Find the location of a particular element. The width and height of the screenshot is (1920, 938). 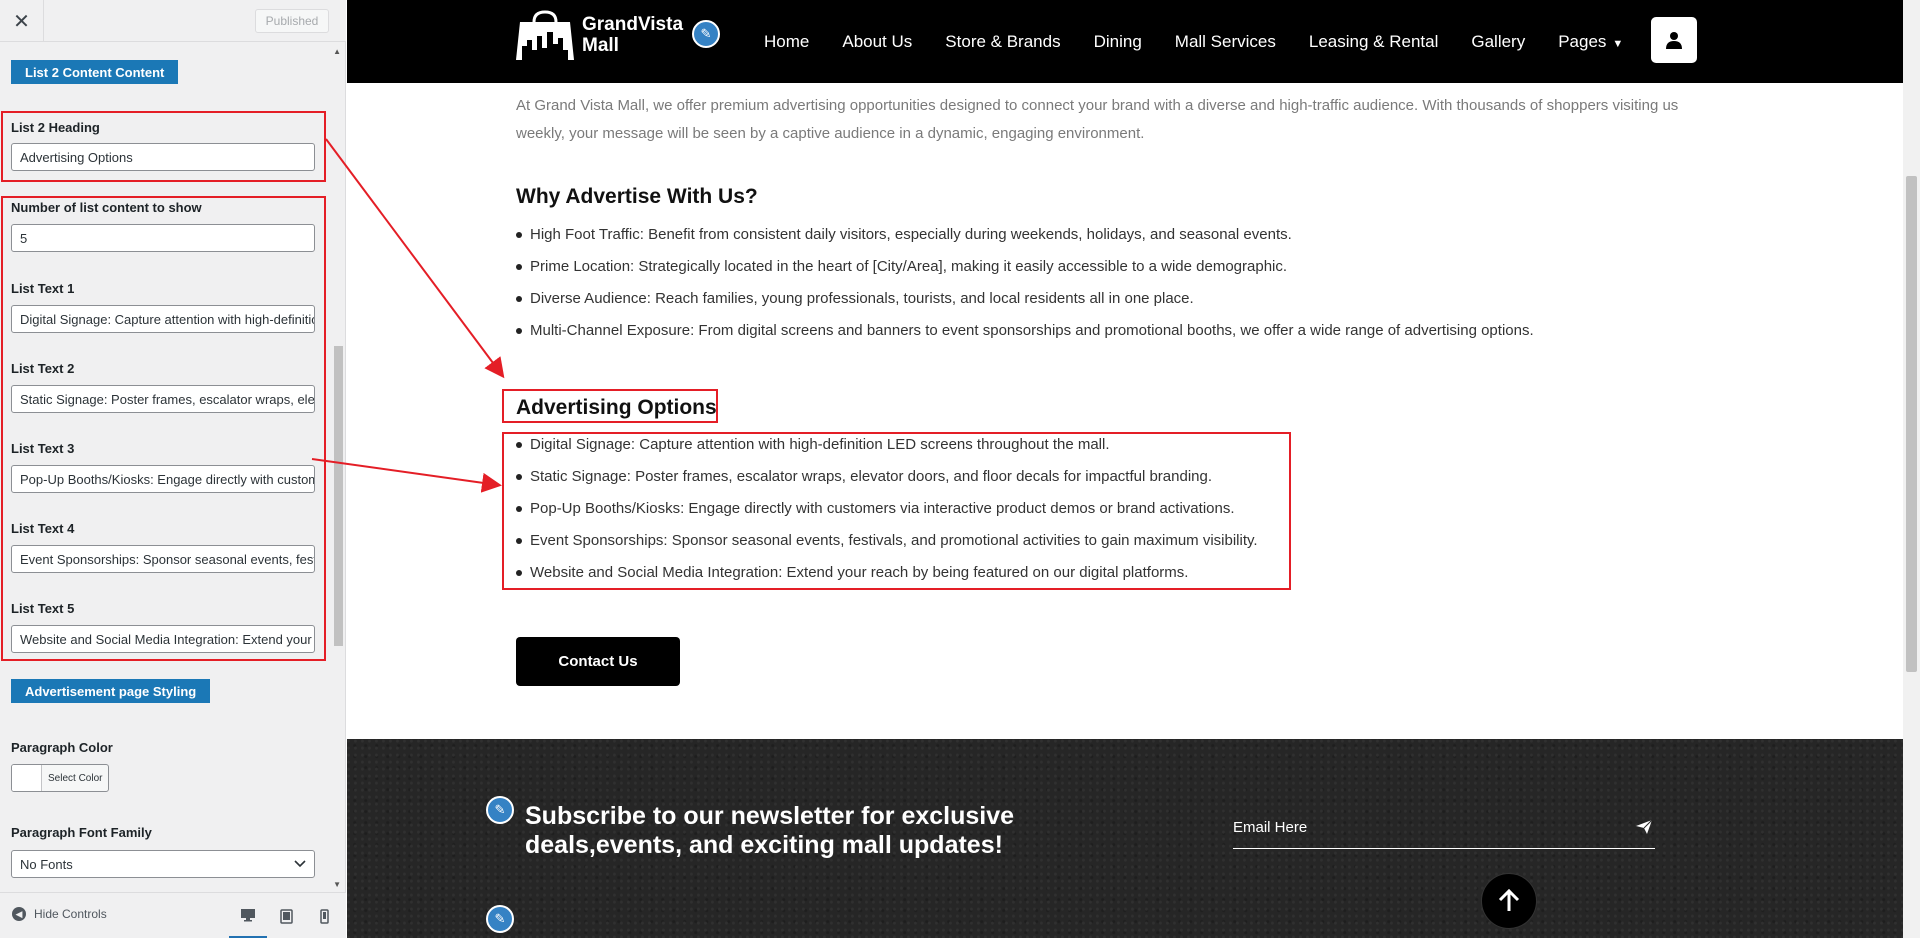

contact-us-button: Contact Us is located at coordinates (598, 661).